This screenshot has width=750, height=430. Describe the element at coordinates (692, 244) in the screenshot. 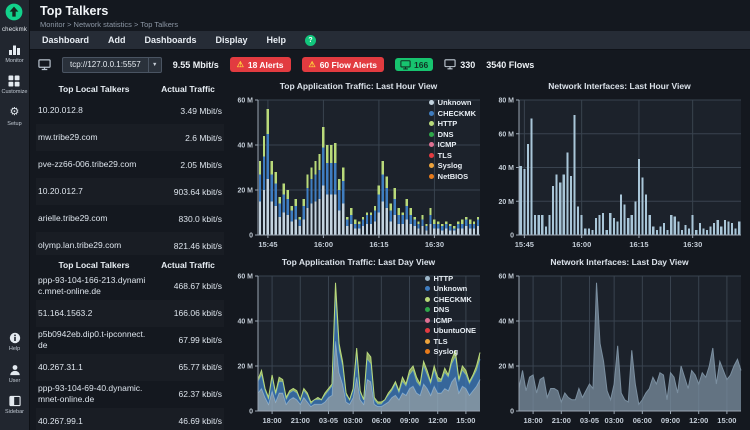

I see `svg-text: 16:30` at that location.